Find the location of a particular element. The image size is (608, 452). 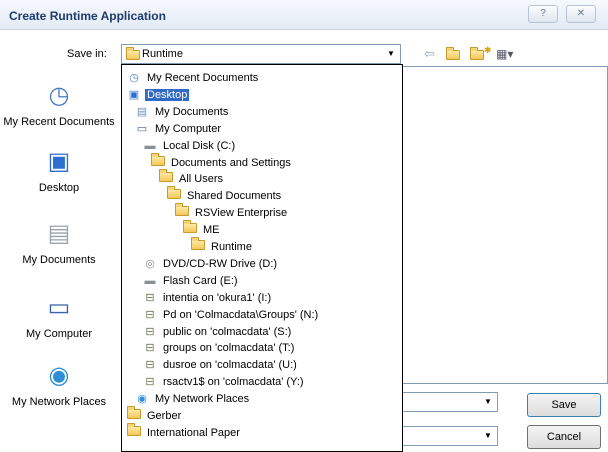

dropdown-item-label: Local Disk (C:) is located at coordinates (199, 145).